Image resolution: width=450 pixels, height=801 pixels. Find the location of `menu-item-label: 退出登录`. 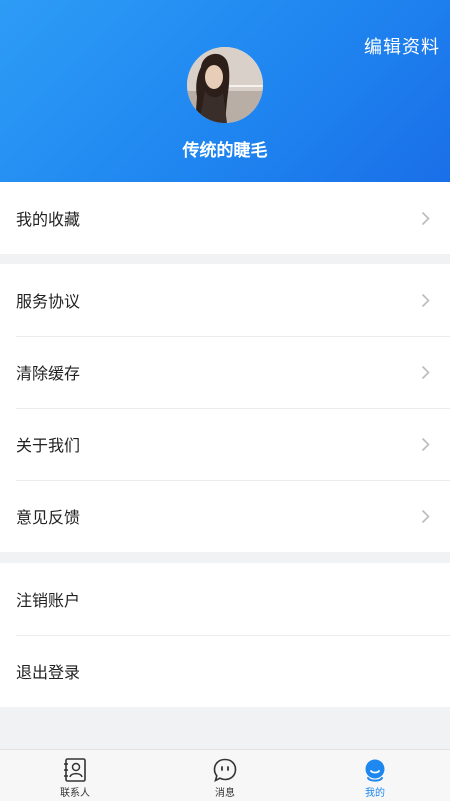

menu-item-label: 退出登录 is located at coordinates (48, 672).